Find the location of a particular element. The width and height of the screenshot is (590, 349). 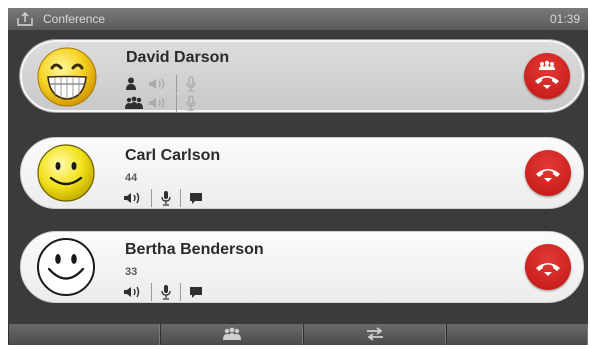

participant-name: Bertha Benderson is located at coordinates (194, 249).